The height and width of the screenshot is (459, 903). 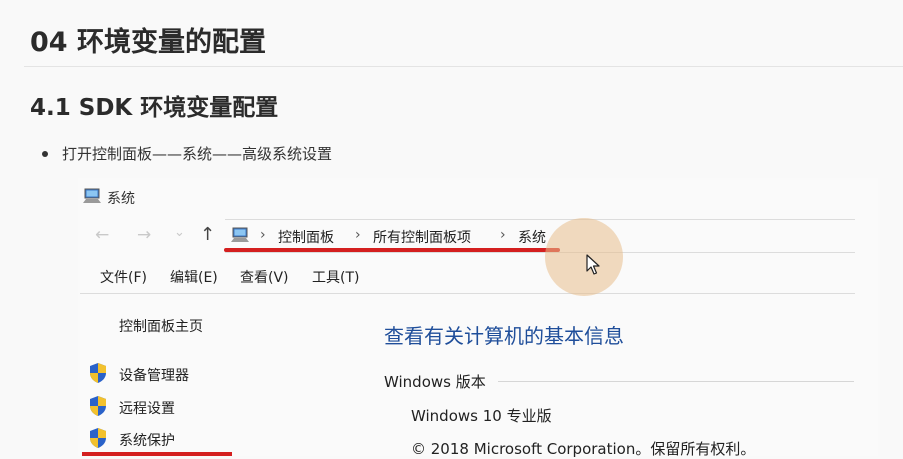 What do you see at coordinates (179, 232) in the screenshot?
I see `recent-locations-button: ⌄` at bounding box center [179, 232].